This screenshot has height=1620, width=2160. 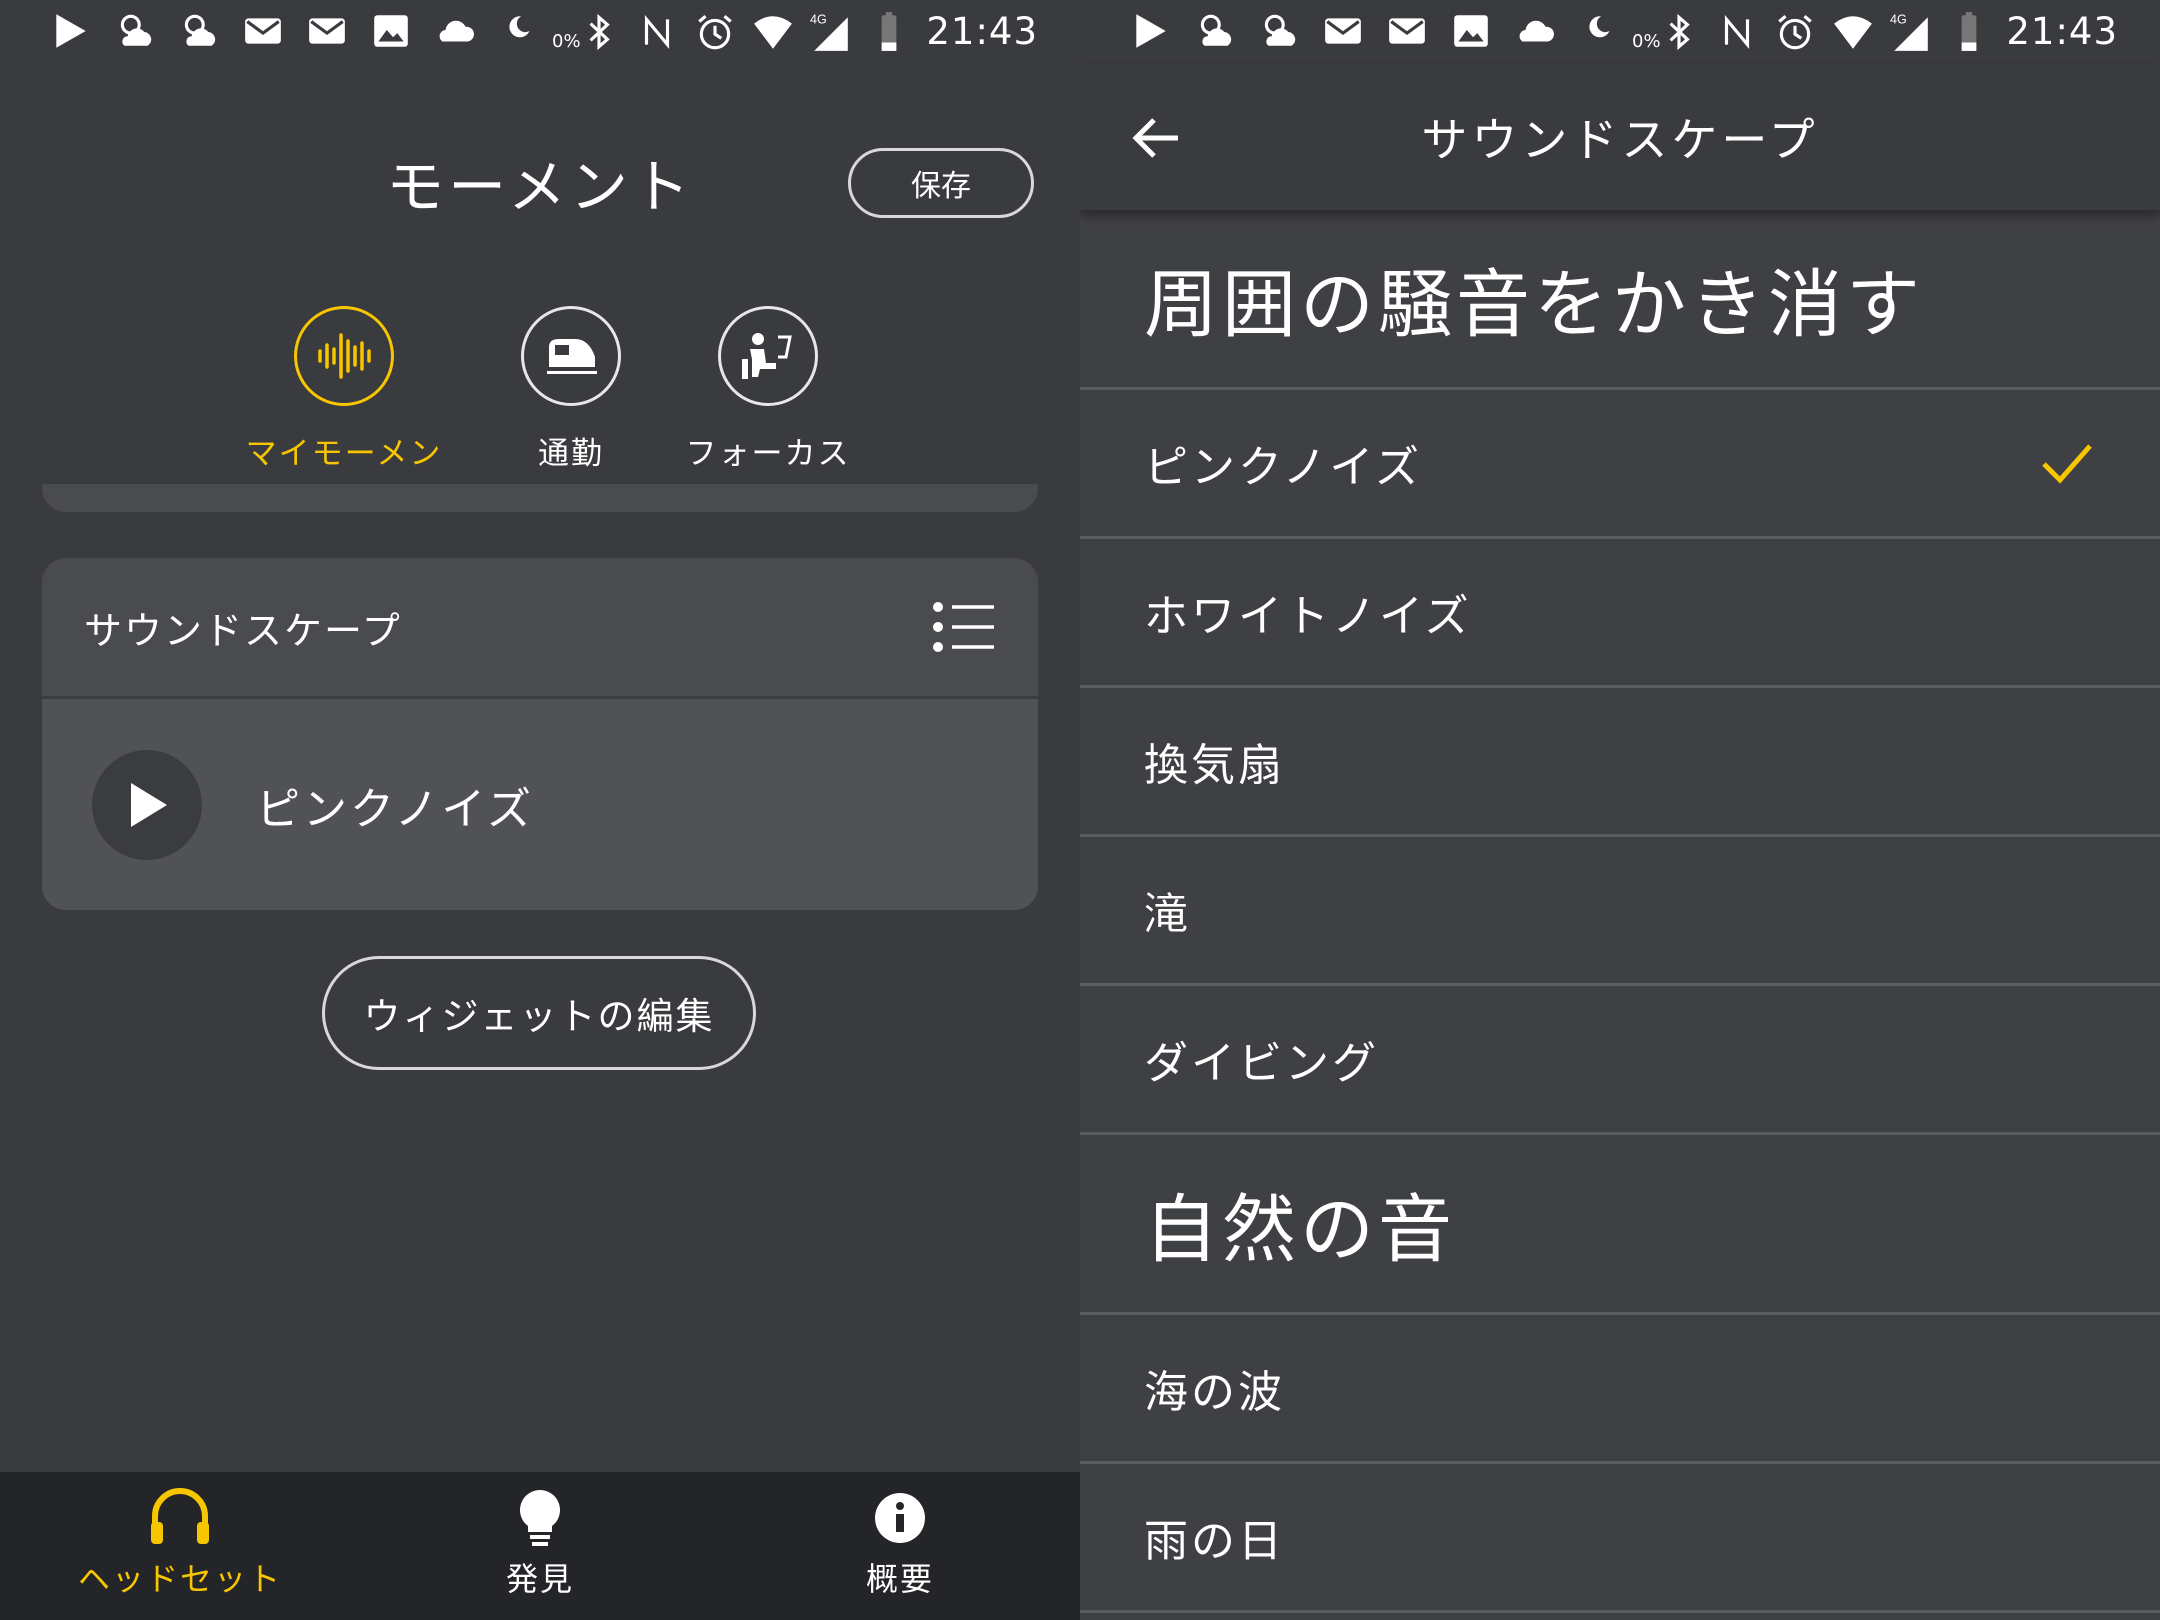 I want to click on nav-label: ヘッドセット, so click(x=179, y=1579).